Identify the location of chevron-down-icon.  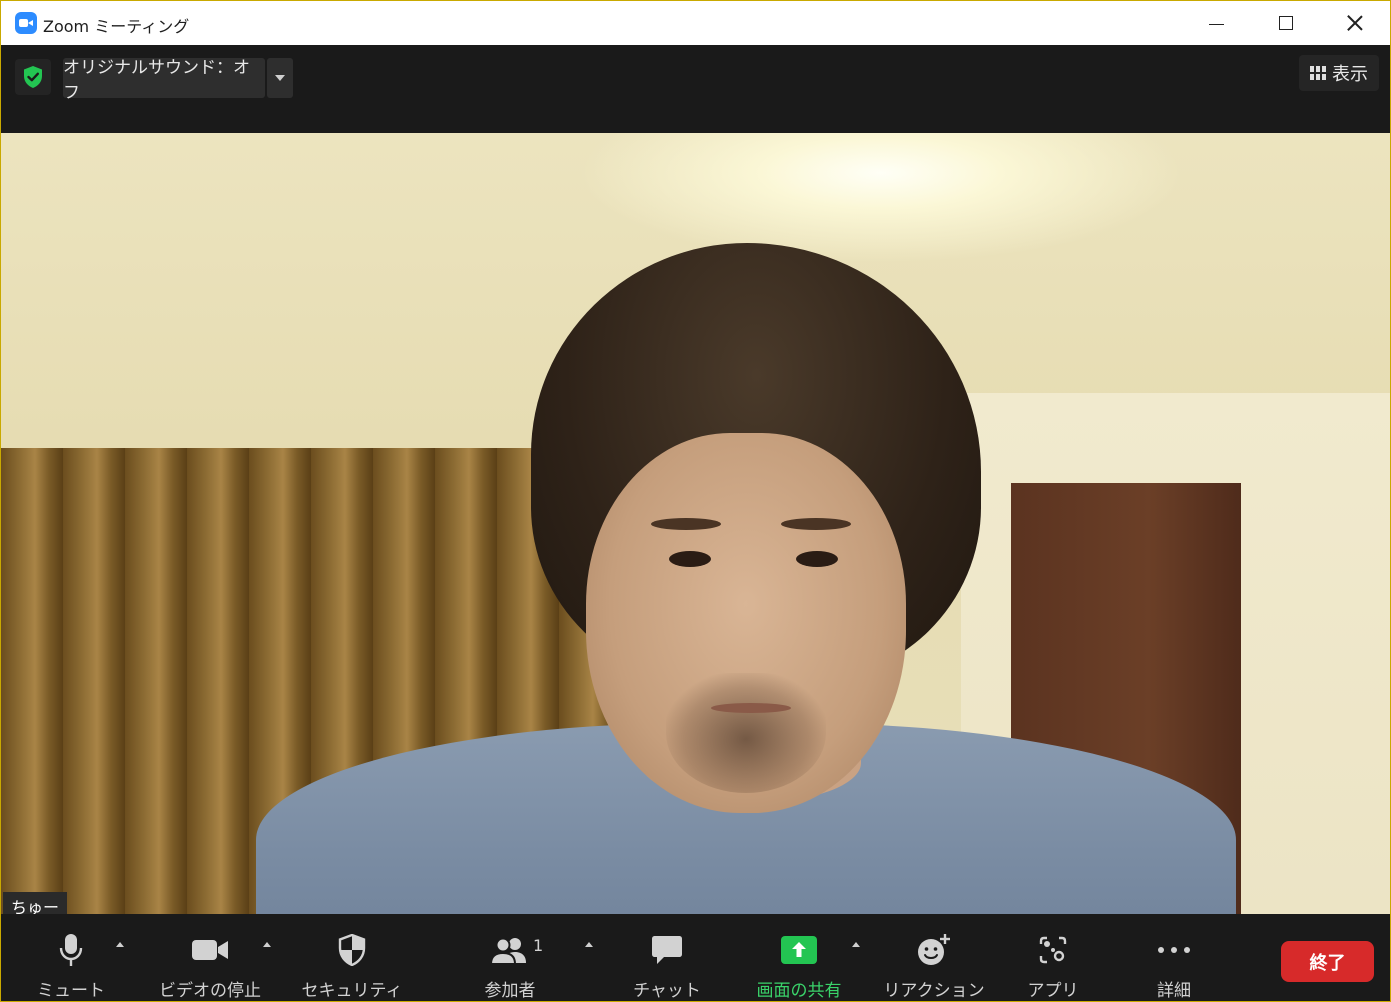
(280, 78).